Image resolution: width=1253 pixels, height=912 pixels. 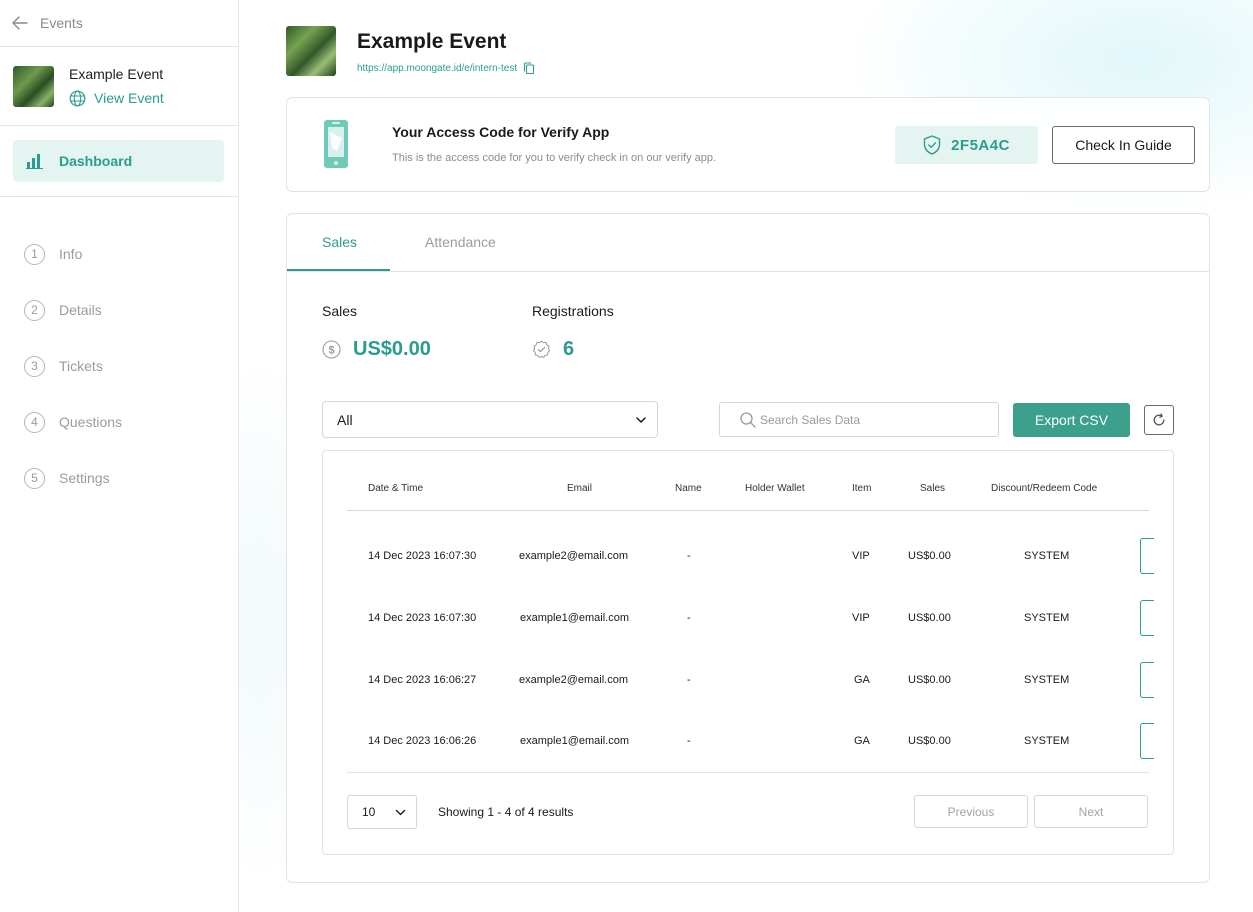 I want to click on check-badge-icon, so click(x=541, y=349).